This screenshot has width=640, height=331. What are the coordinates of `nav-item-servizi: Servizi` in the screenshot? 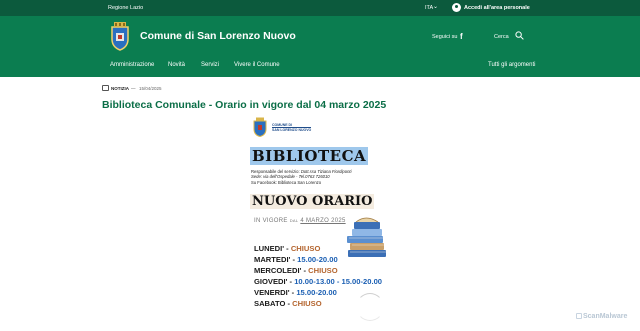 It's located at (210, 65).